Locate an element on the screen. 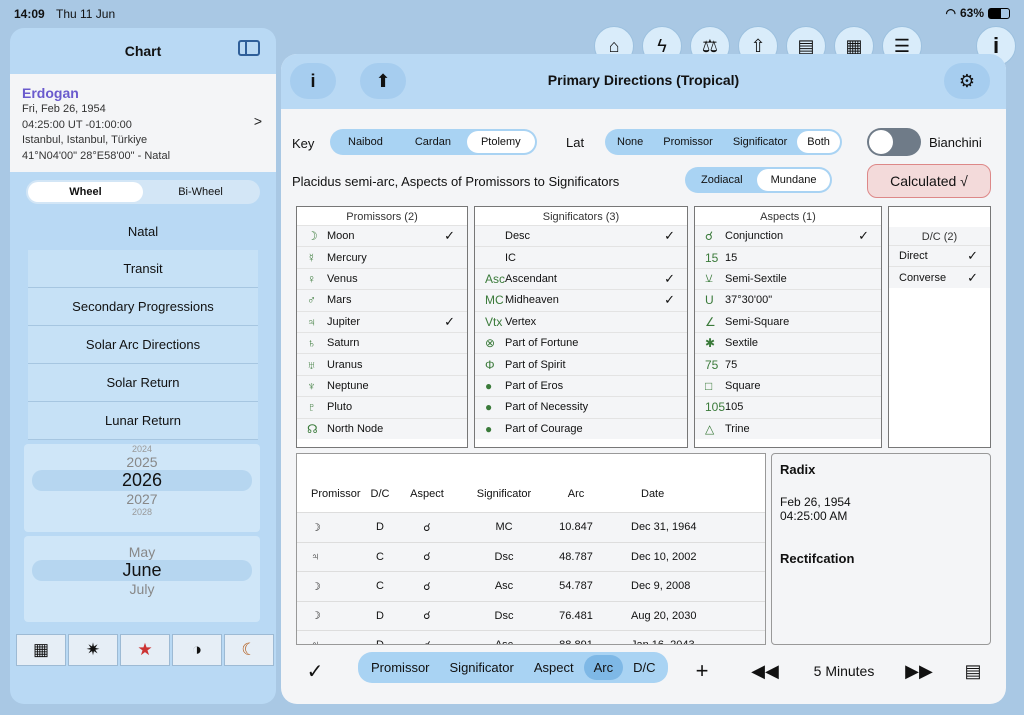  list-item: 75 75 is located at coordinates (788, 364).